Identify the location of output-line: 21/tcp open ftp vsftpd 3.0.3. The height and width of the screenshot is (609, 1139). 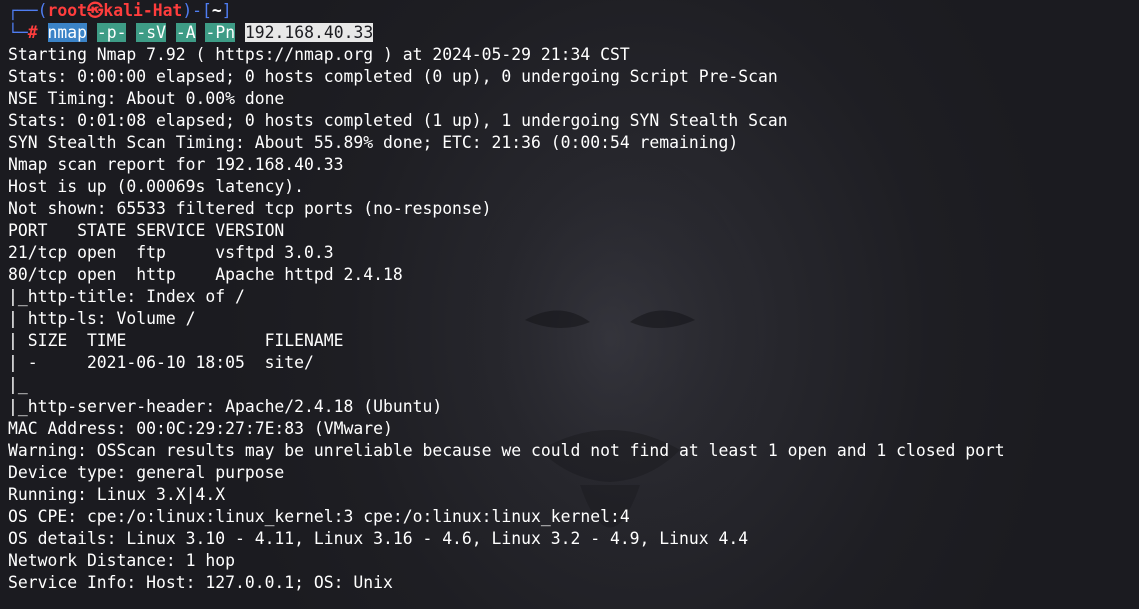
(171, 252).